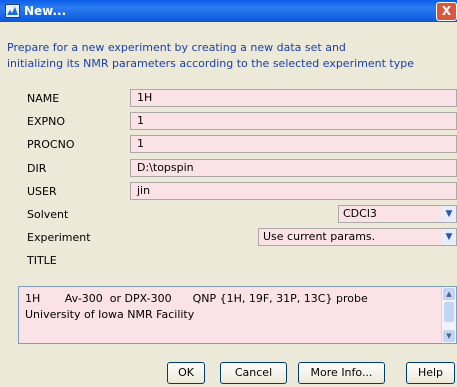  I want to click on user-label: USER, so click(42, 191).